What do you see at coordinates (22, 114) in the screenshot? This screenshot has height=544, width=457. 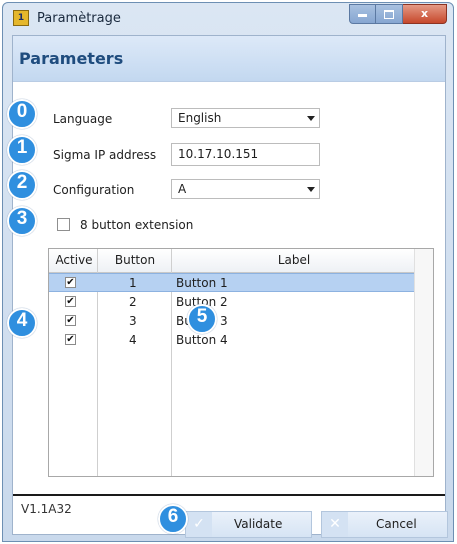 I see `step-badge-0: 0` at bounding box center [22, 114].